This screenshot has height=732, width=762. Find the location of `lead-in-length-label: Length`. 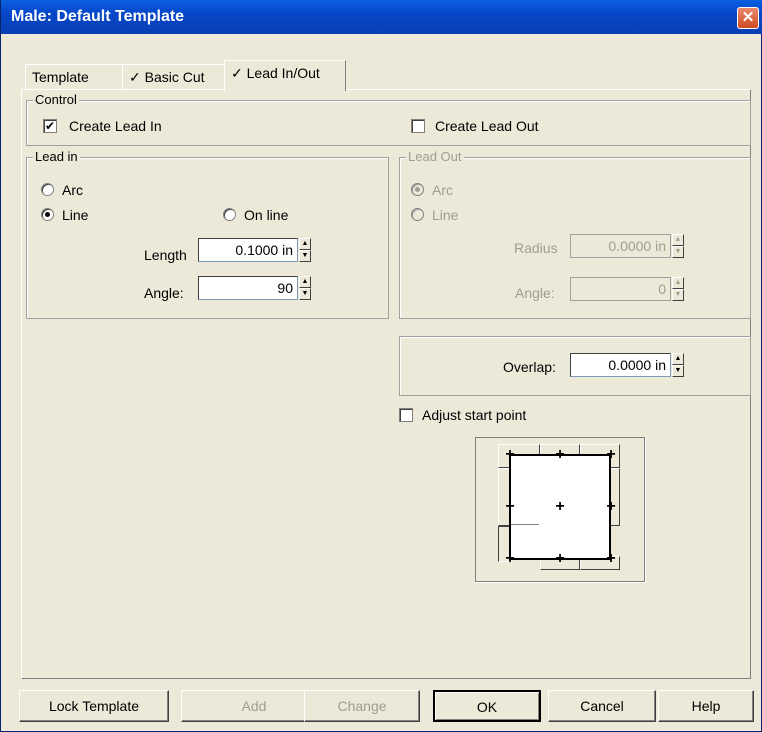

lead-in-length-label: Length is located at coordinates (165, 255).